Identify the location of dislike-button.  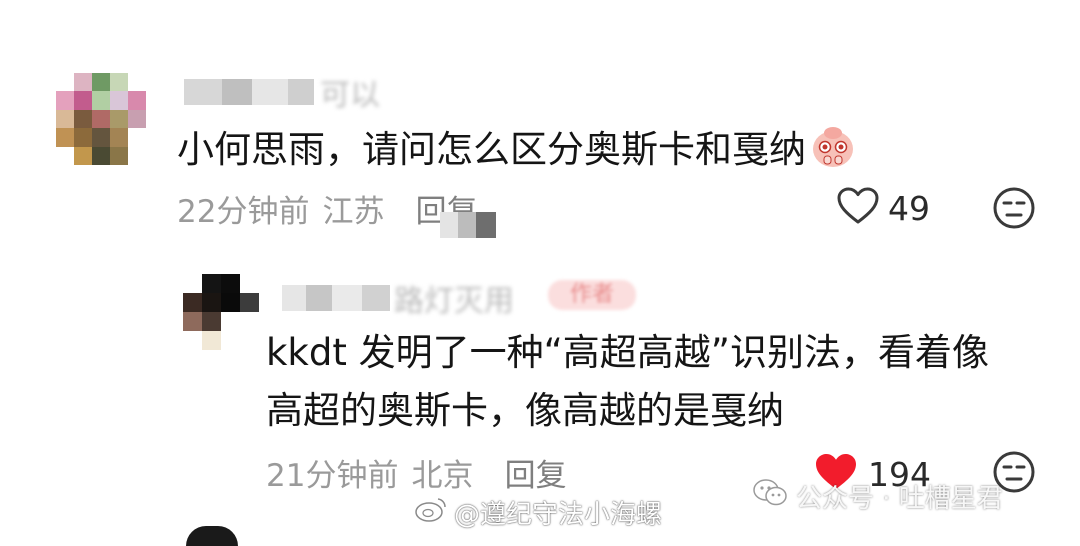
(1014, 210).